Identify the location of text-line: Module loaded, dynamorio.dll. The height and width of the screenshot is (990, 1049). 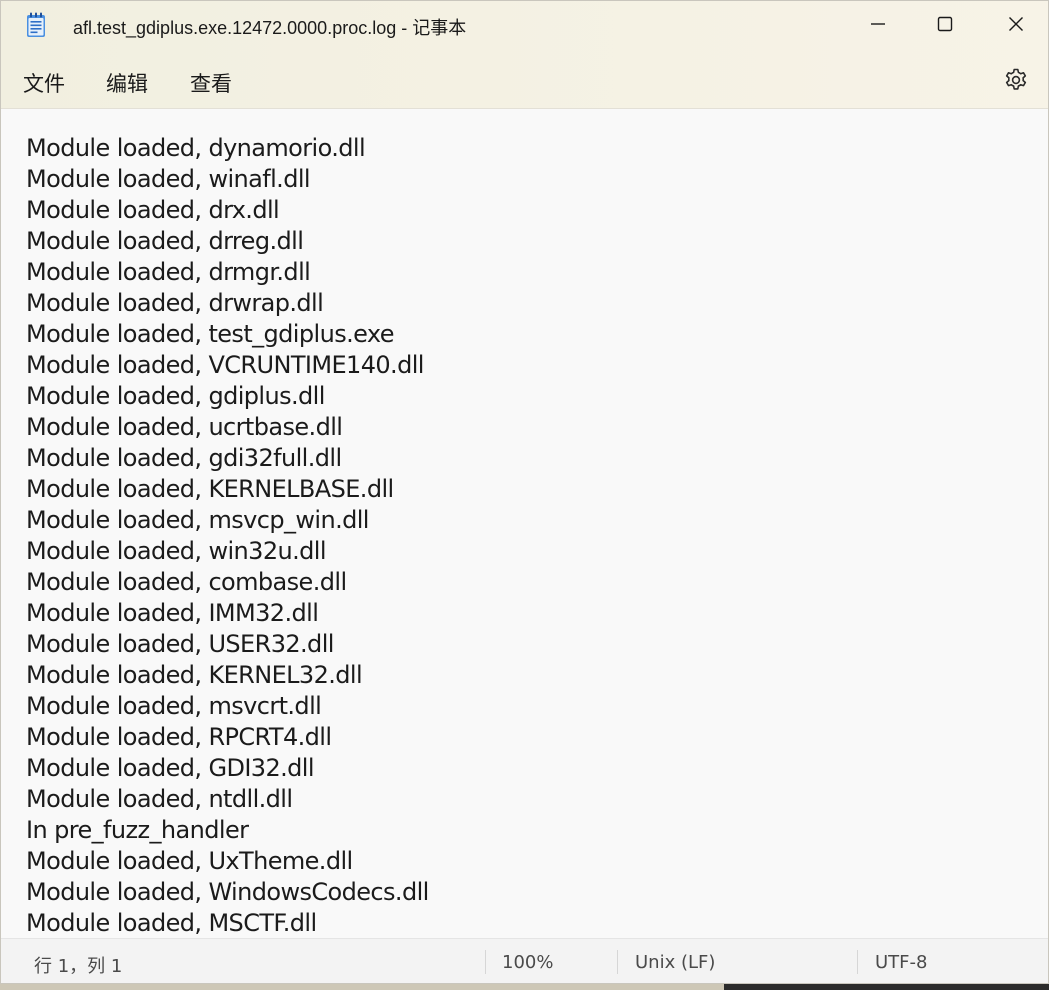
(196, 148).